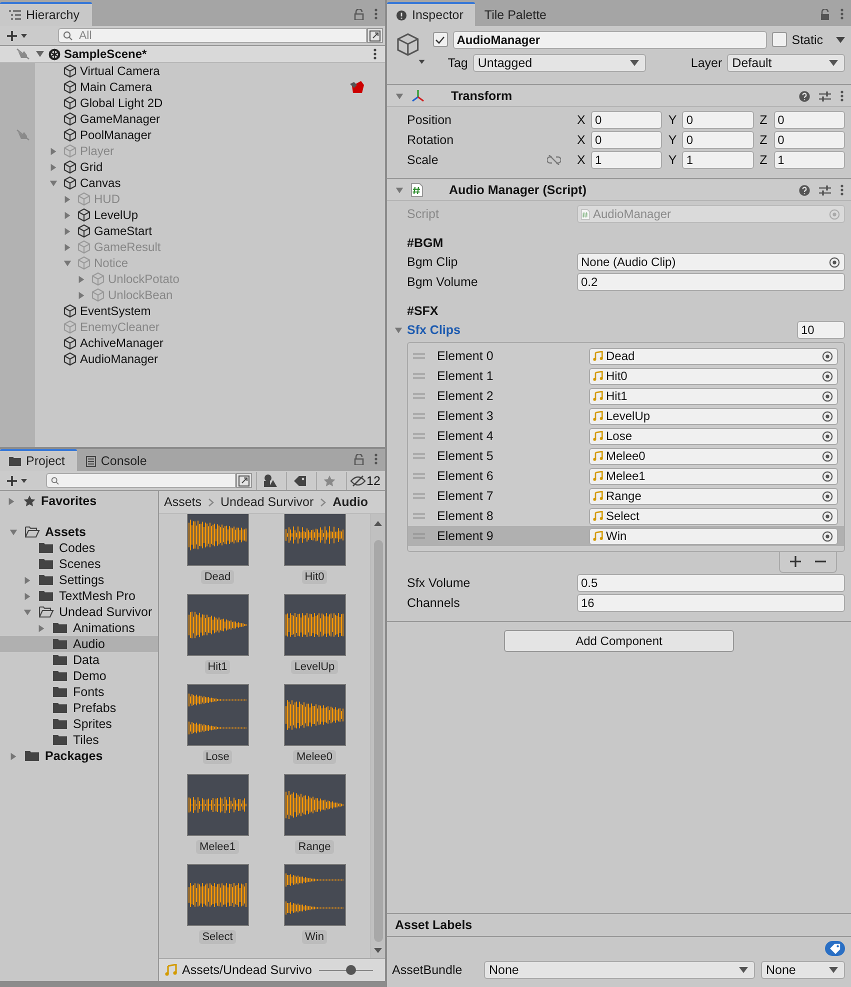 The height and width of the screenshot is (987, 851). I want to click on folder-item: Scenes, so click(79, 564).